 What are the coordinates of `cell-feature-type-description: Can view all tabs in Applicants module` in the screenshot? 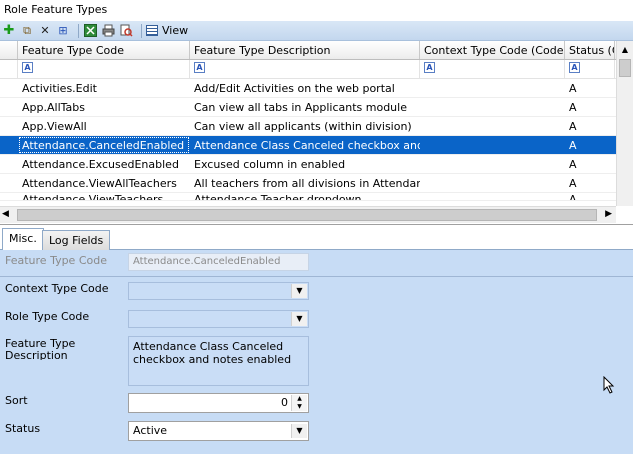 It's located at (305, 107).